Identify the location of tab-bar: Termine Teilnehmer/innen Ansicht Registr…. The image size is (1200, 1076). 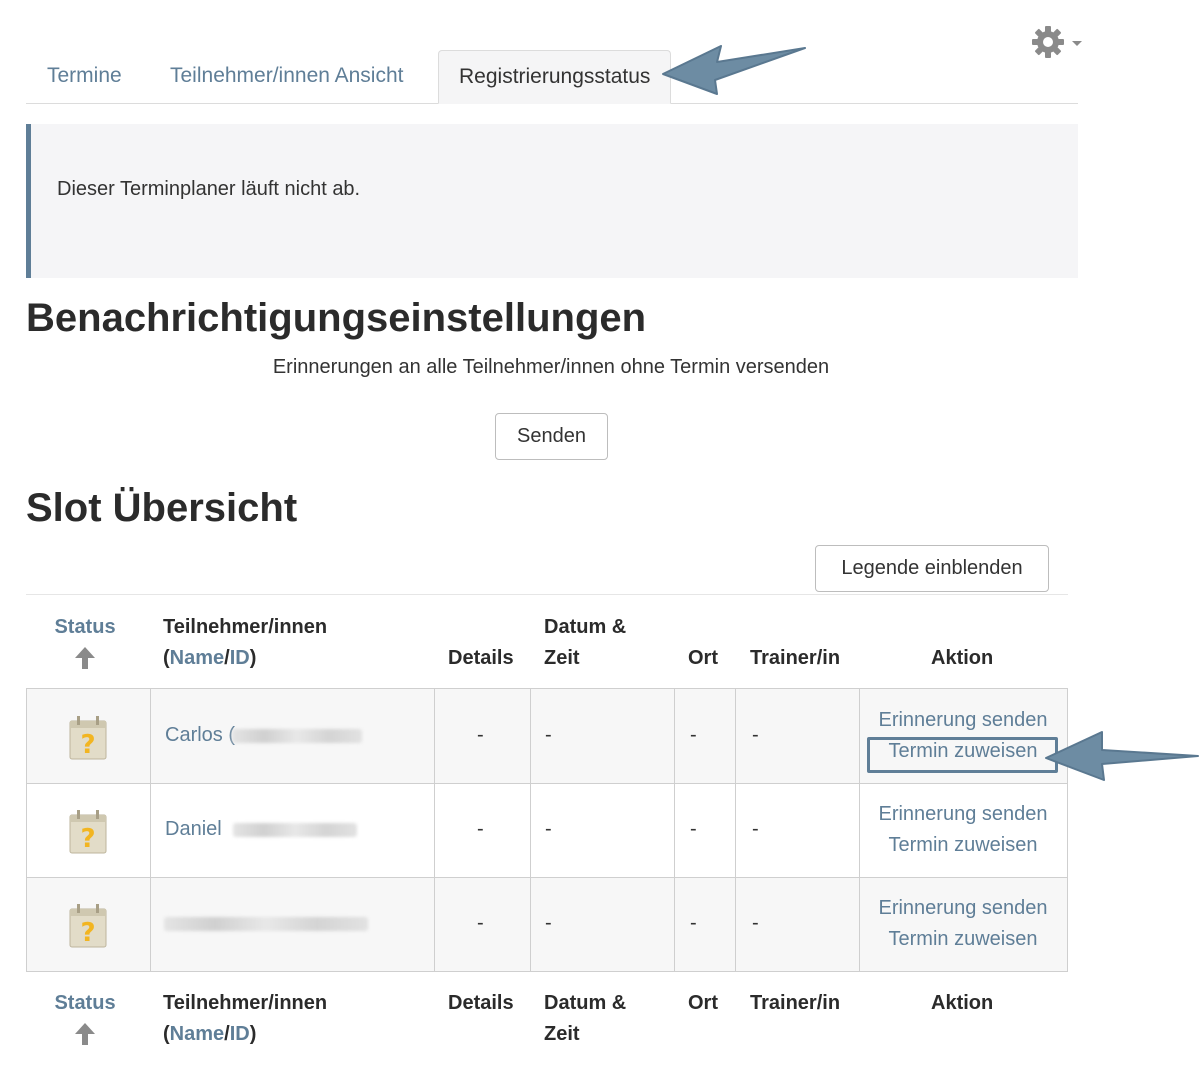
(552, 77).